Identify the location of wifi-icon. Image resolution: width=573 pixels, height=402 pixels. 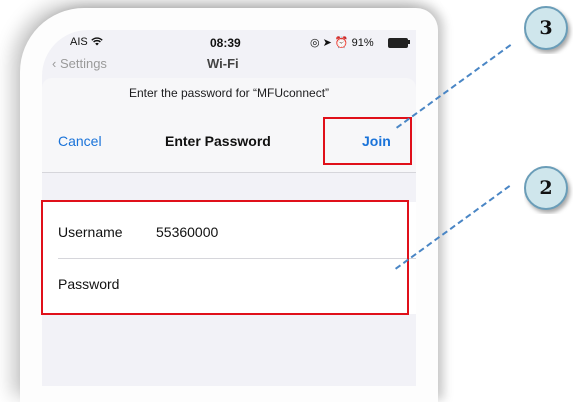
(97, 42).